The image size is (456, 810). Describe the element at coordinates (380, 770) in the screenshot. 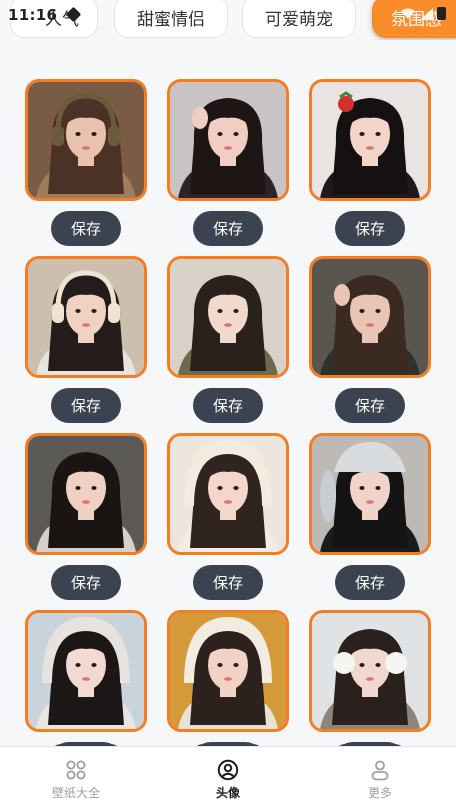

I see `person-icon` at that location.